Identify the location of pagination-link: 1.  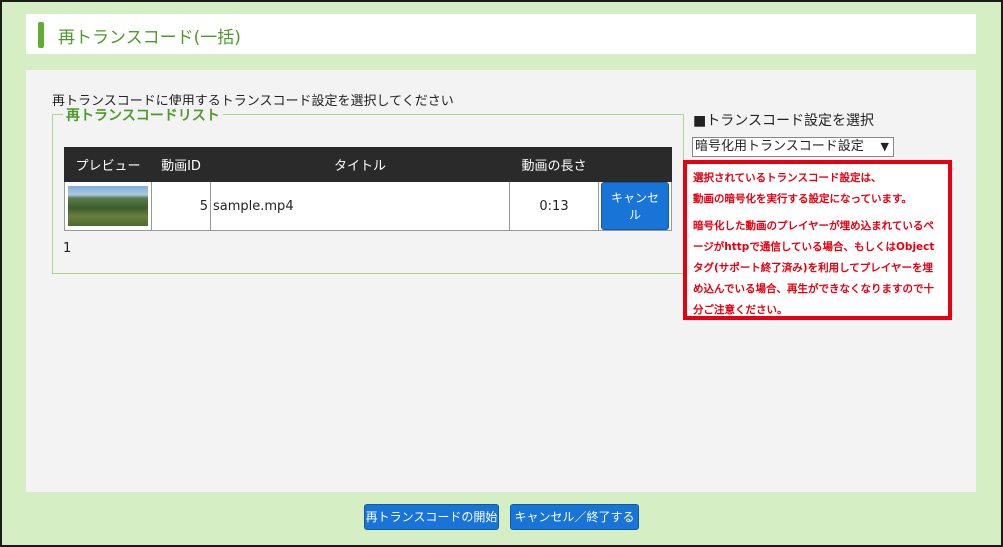
(67, 248).